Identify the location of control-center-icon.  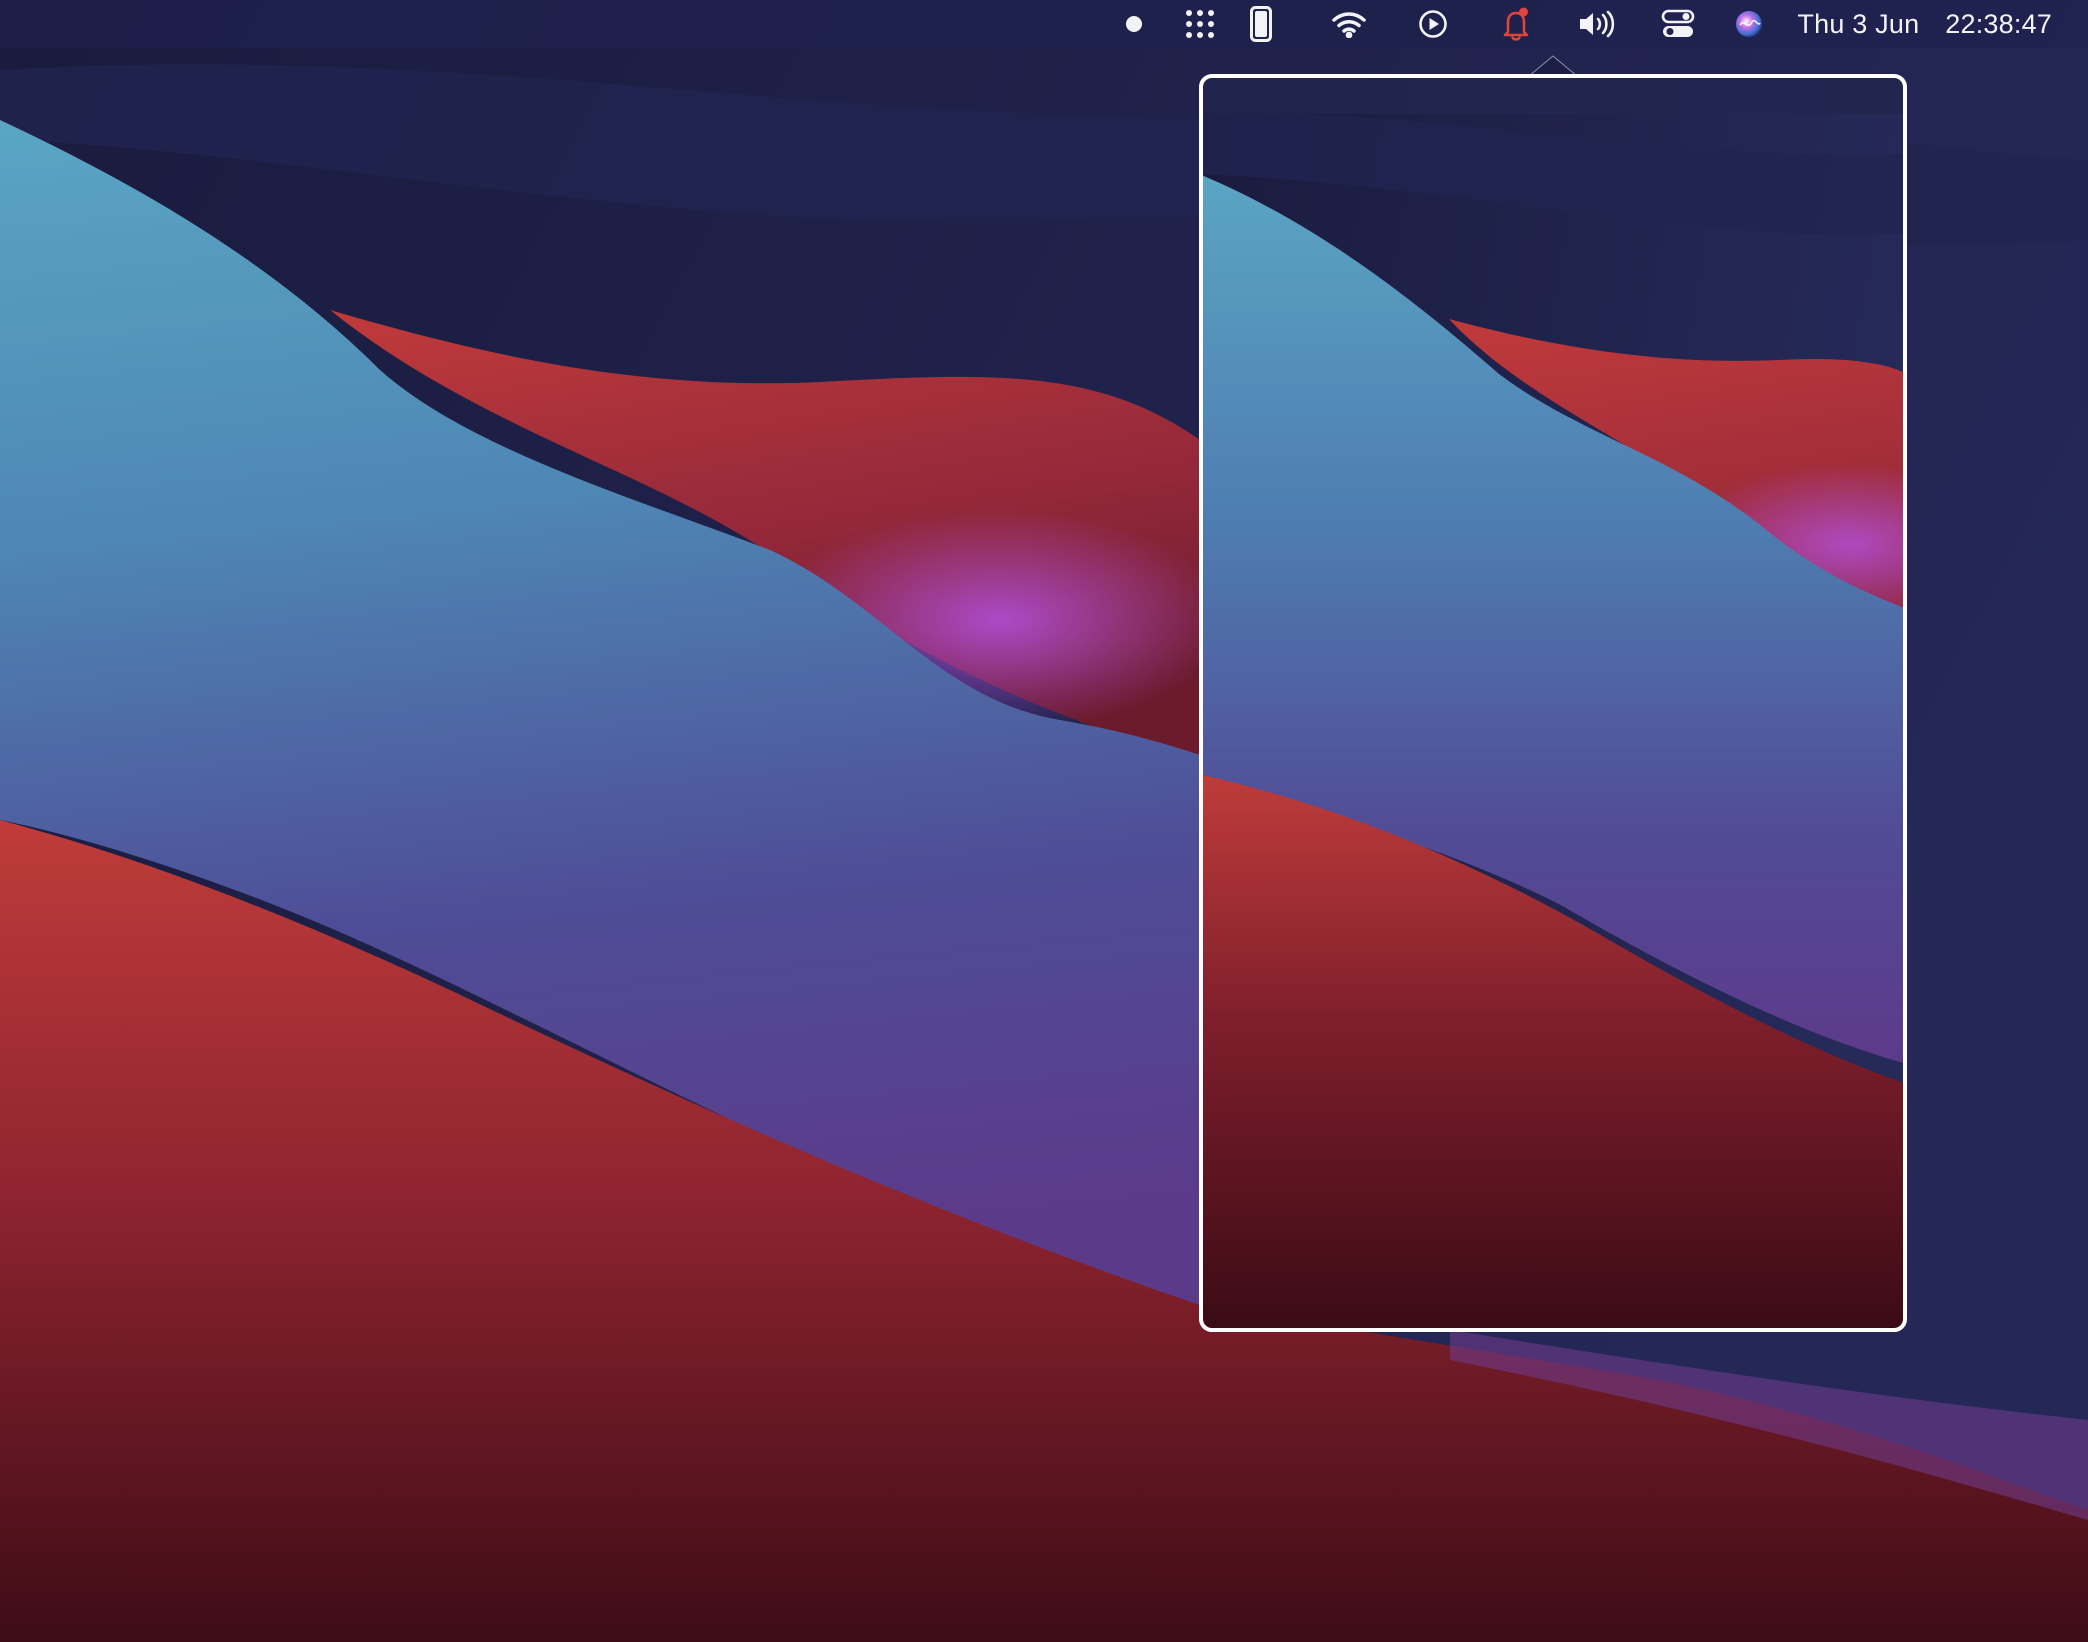
(1678, 24).